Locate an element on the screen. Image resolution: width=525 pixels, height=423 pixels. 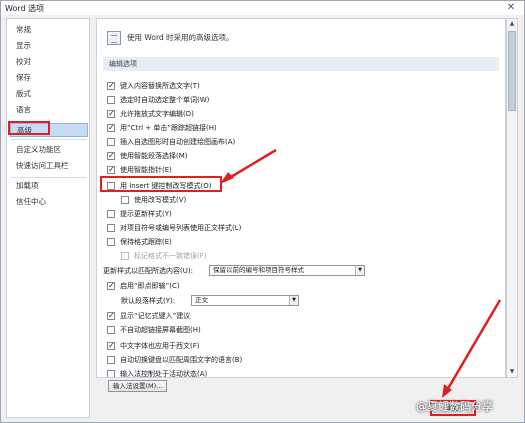
arrow-to-insert-option is located at coordinates (251, 165).